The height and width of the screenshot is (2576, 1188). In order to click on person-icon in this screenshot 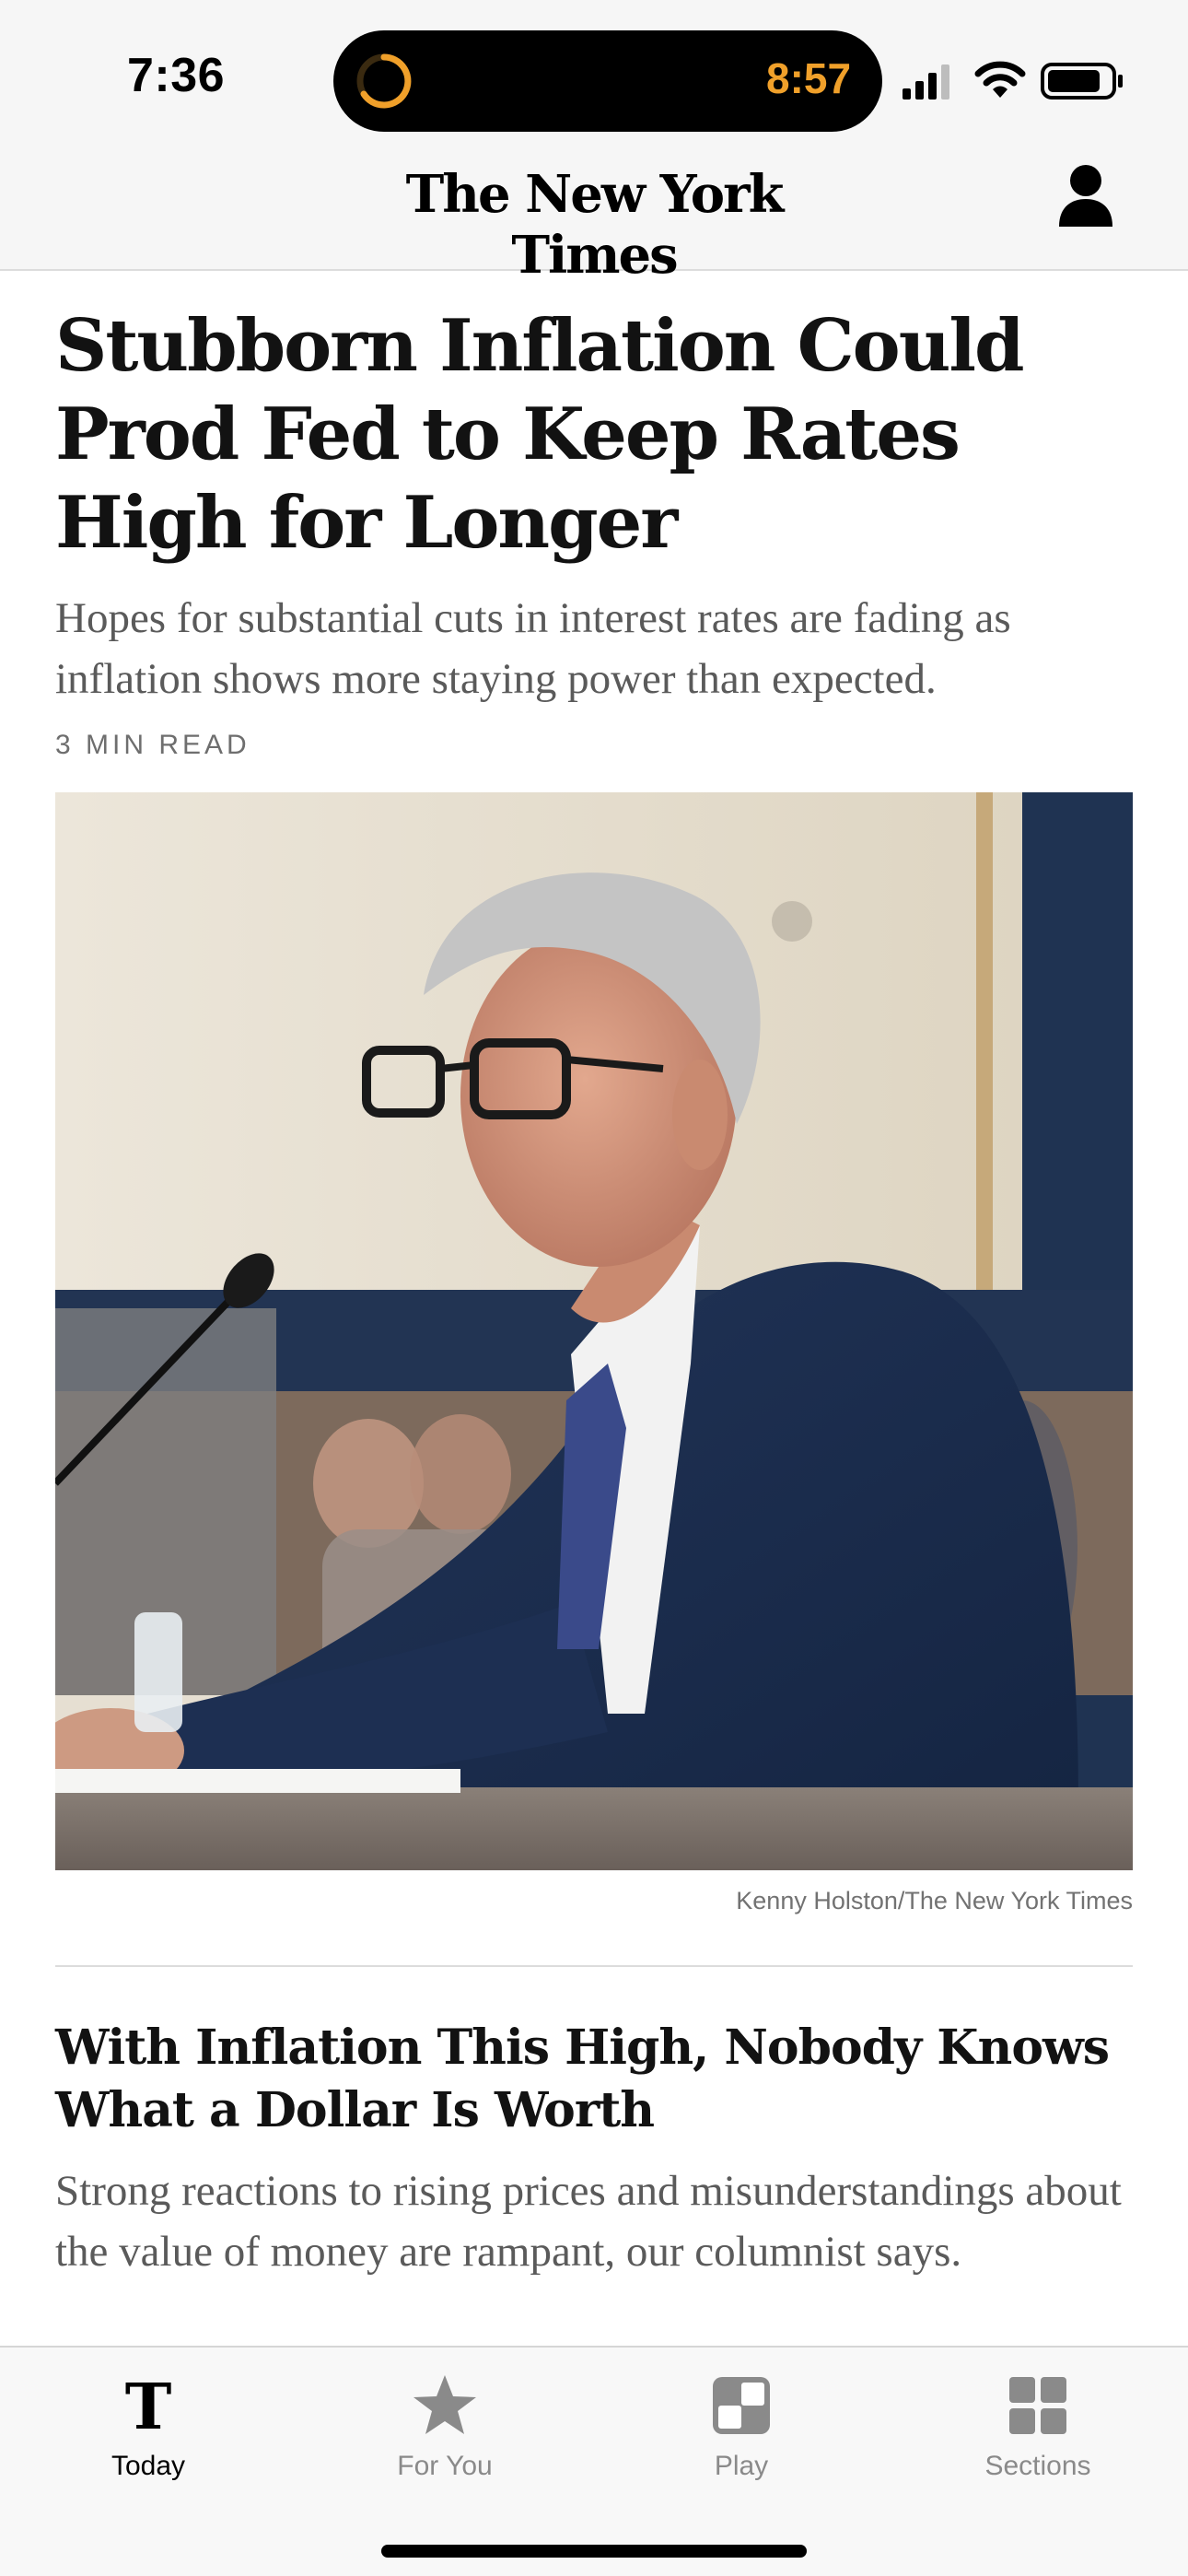, I will do `click(1085, 195)`.